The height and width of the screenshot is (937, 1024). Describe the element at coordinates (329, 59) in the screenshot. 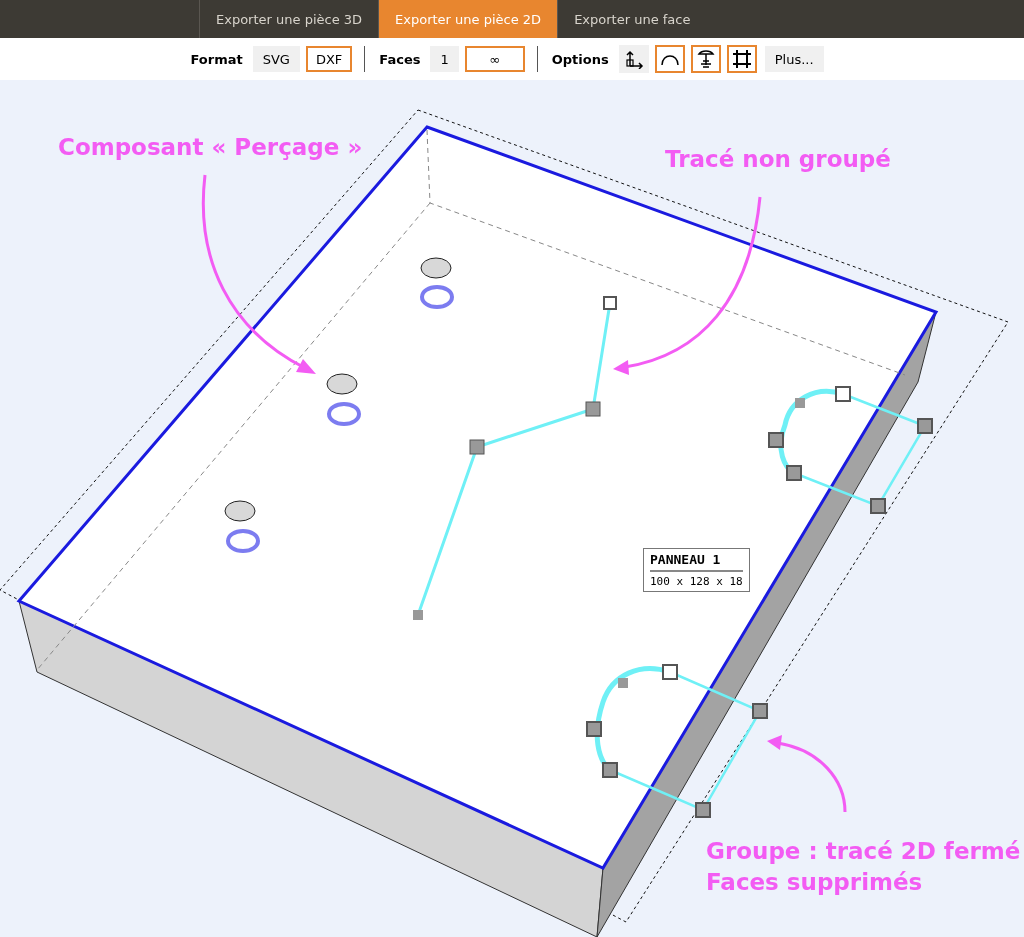

I see `format-option-button: DXF` at that location.